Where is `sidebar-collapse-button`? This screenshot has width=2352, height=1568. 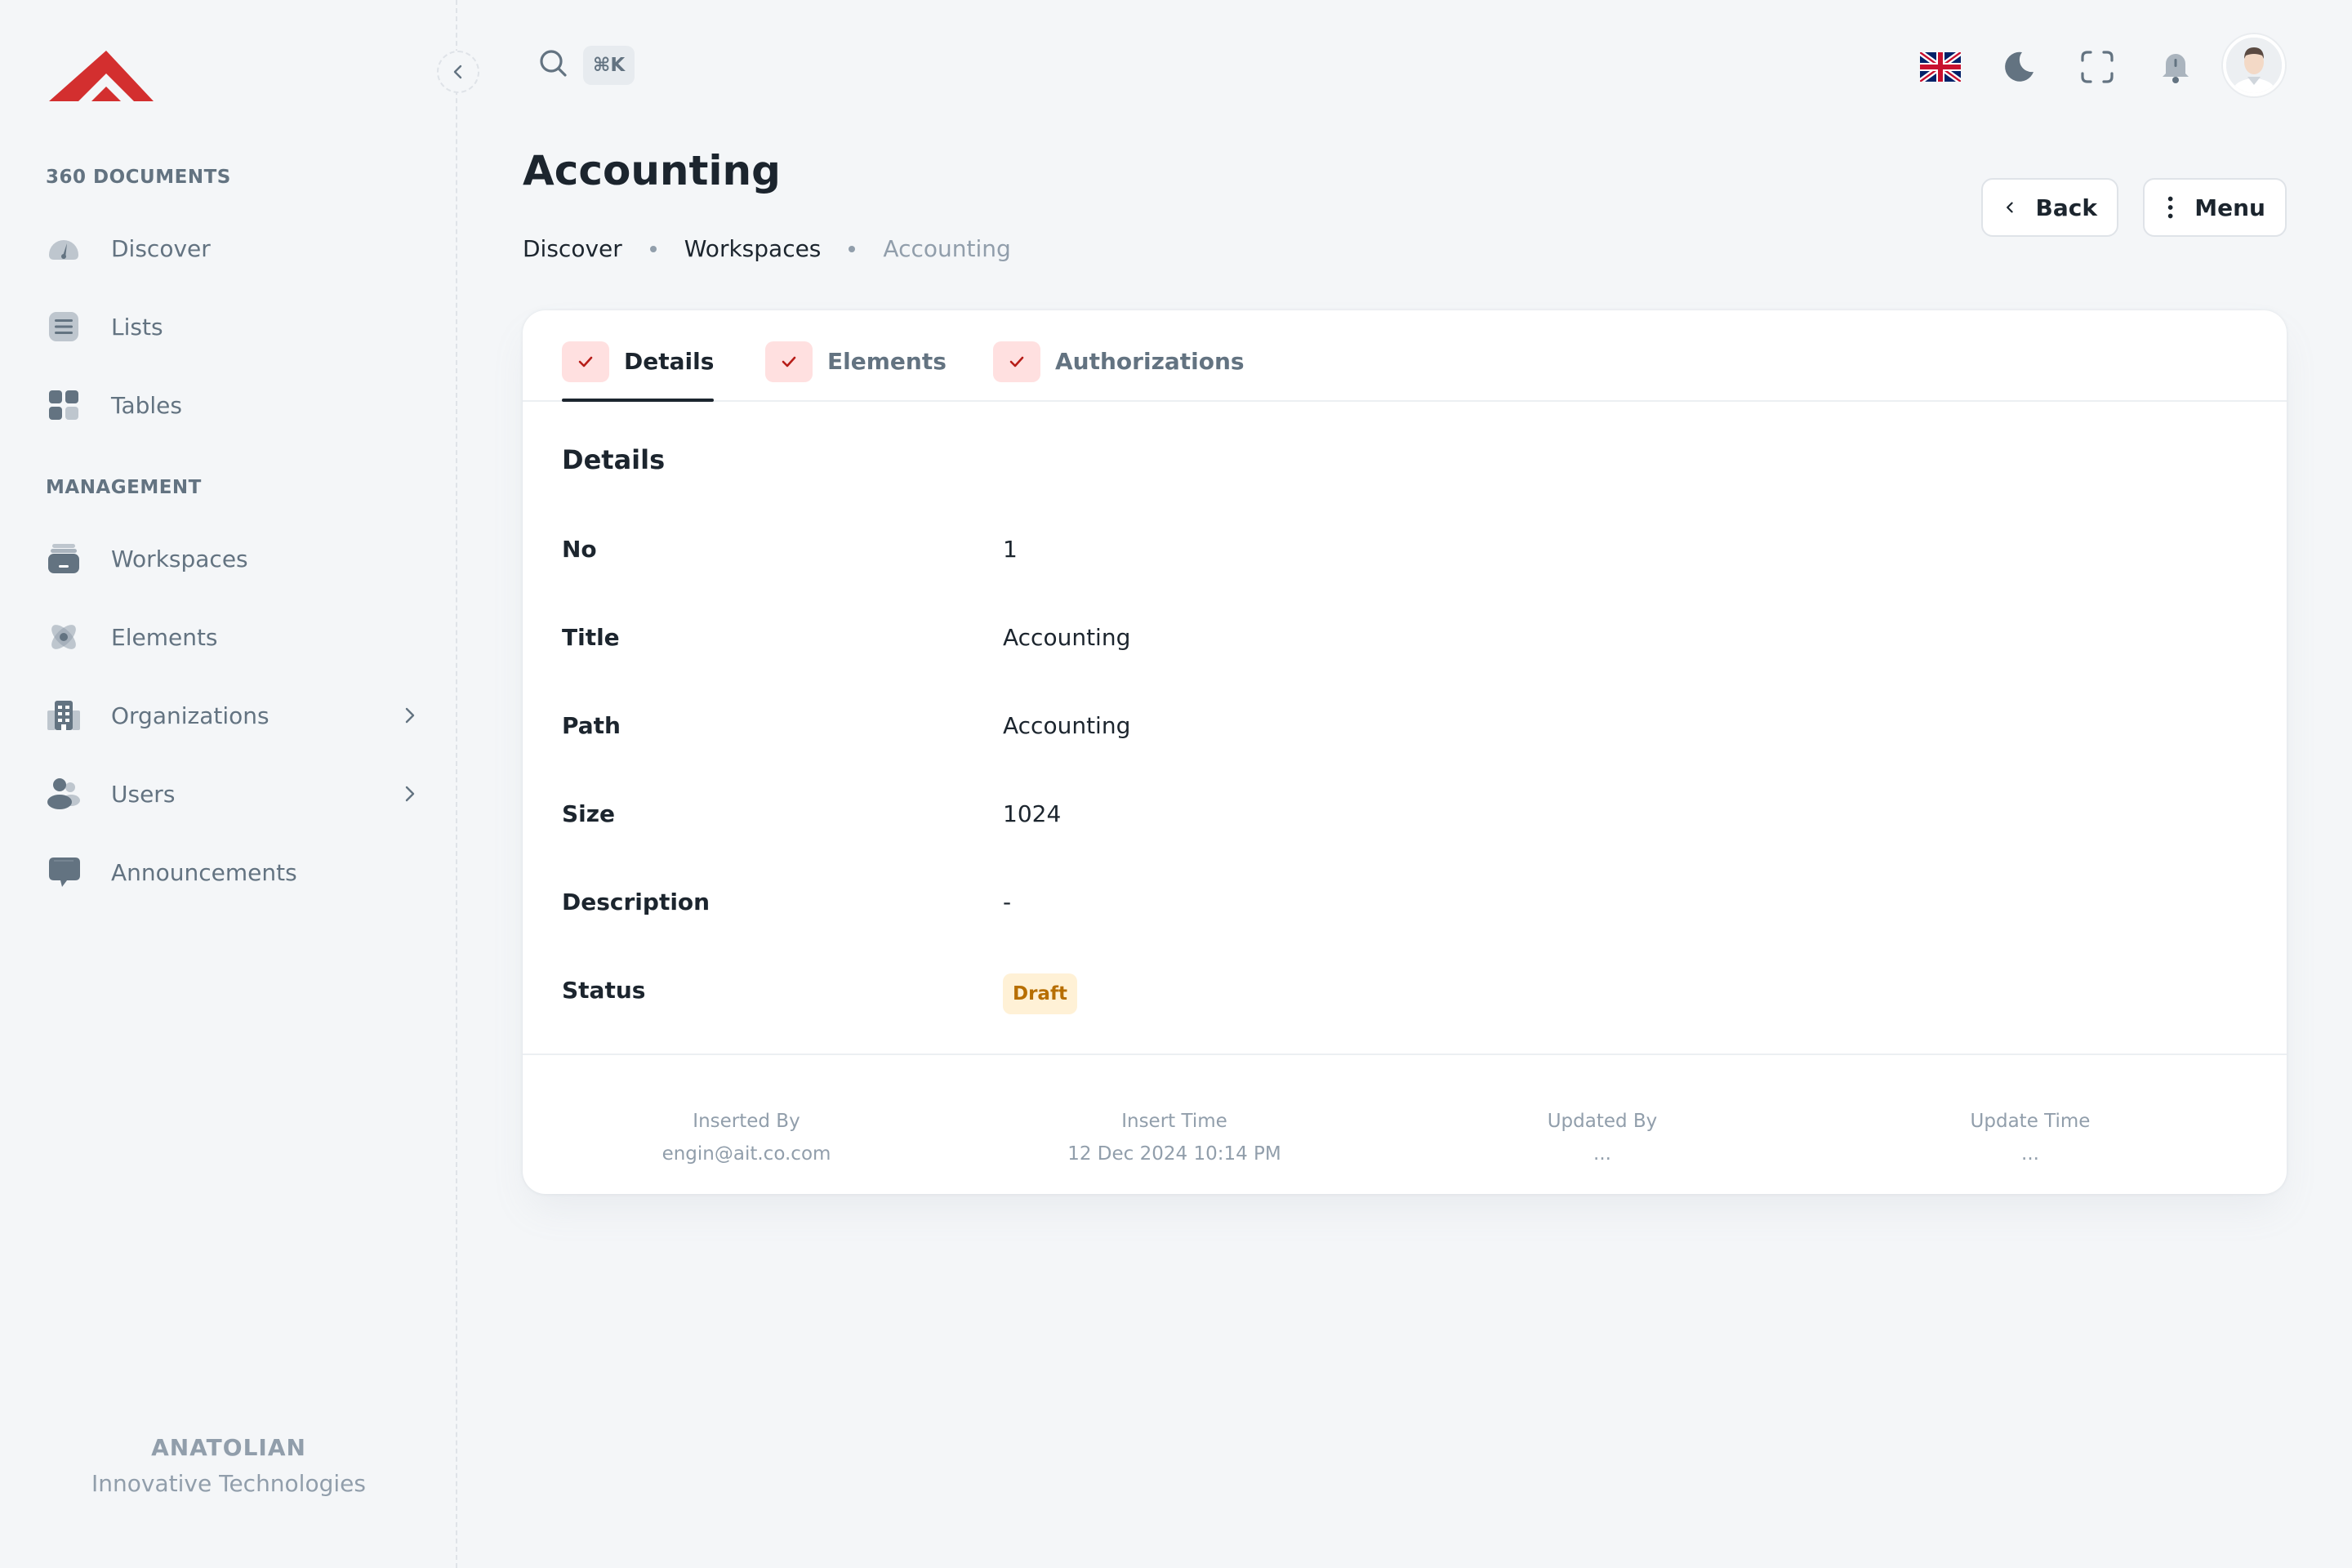 sidebar-collapse-button is located at coordinates (458, 72).